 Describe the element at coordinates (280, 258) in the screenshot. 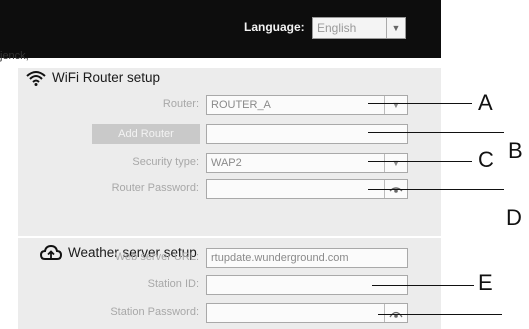

I see `web-server-url-value: rtupdate.wunderground.com` at that location.